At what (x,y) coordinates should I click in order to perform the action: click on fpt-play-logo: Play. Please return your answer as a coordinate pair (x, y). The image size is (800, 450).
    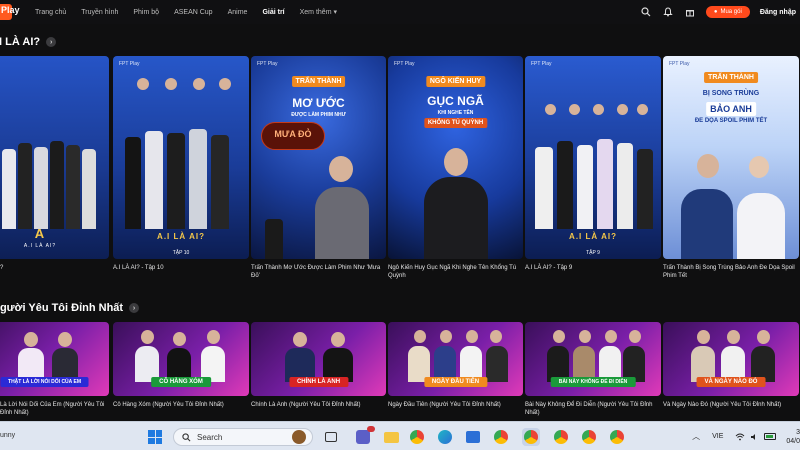
    Looking at the image, I should click on (11, 12).